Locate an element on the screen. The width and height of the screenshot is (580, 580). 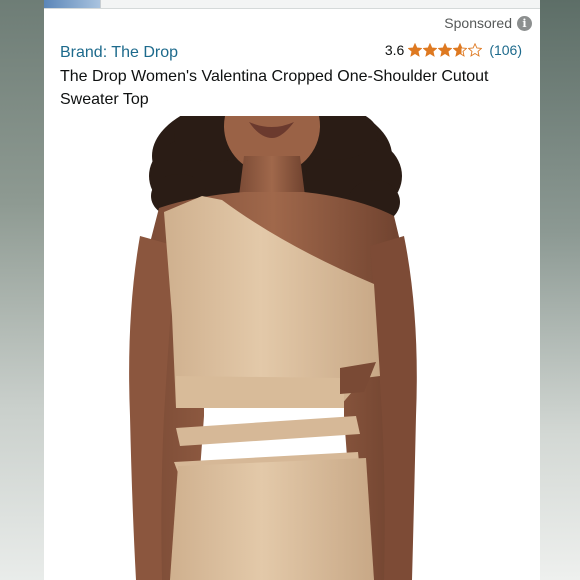
brand-link: Brand: The Drop is located at coordinates (119, 53).